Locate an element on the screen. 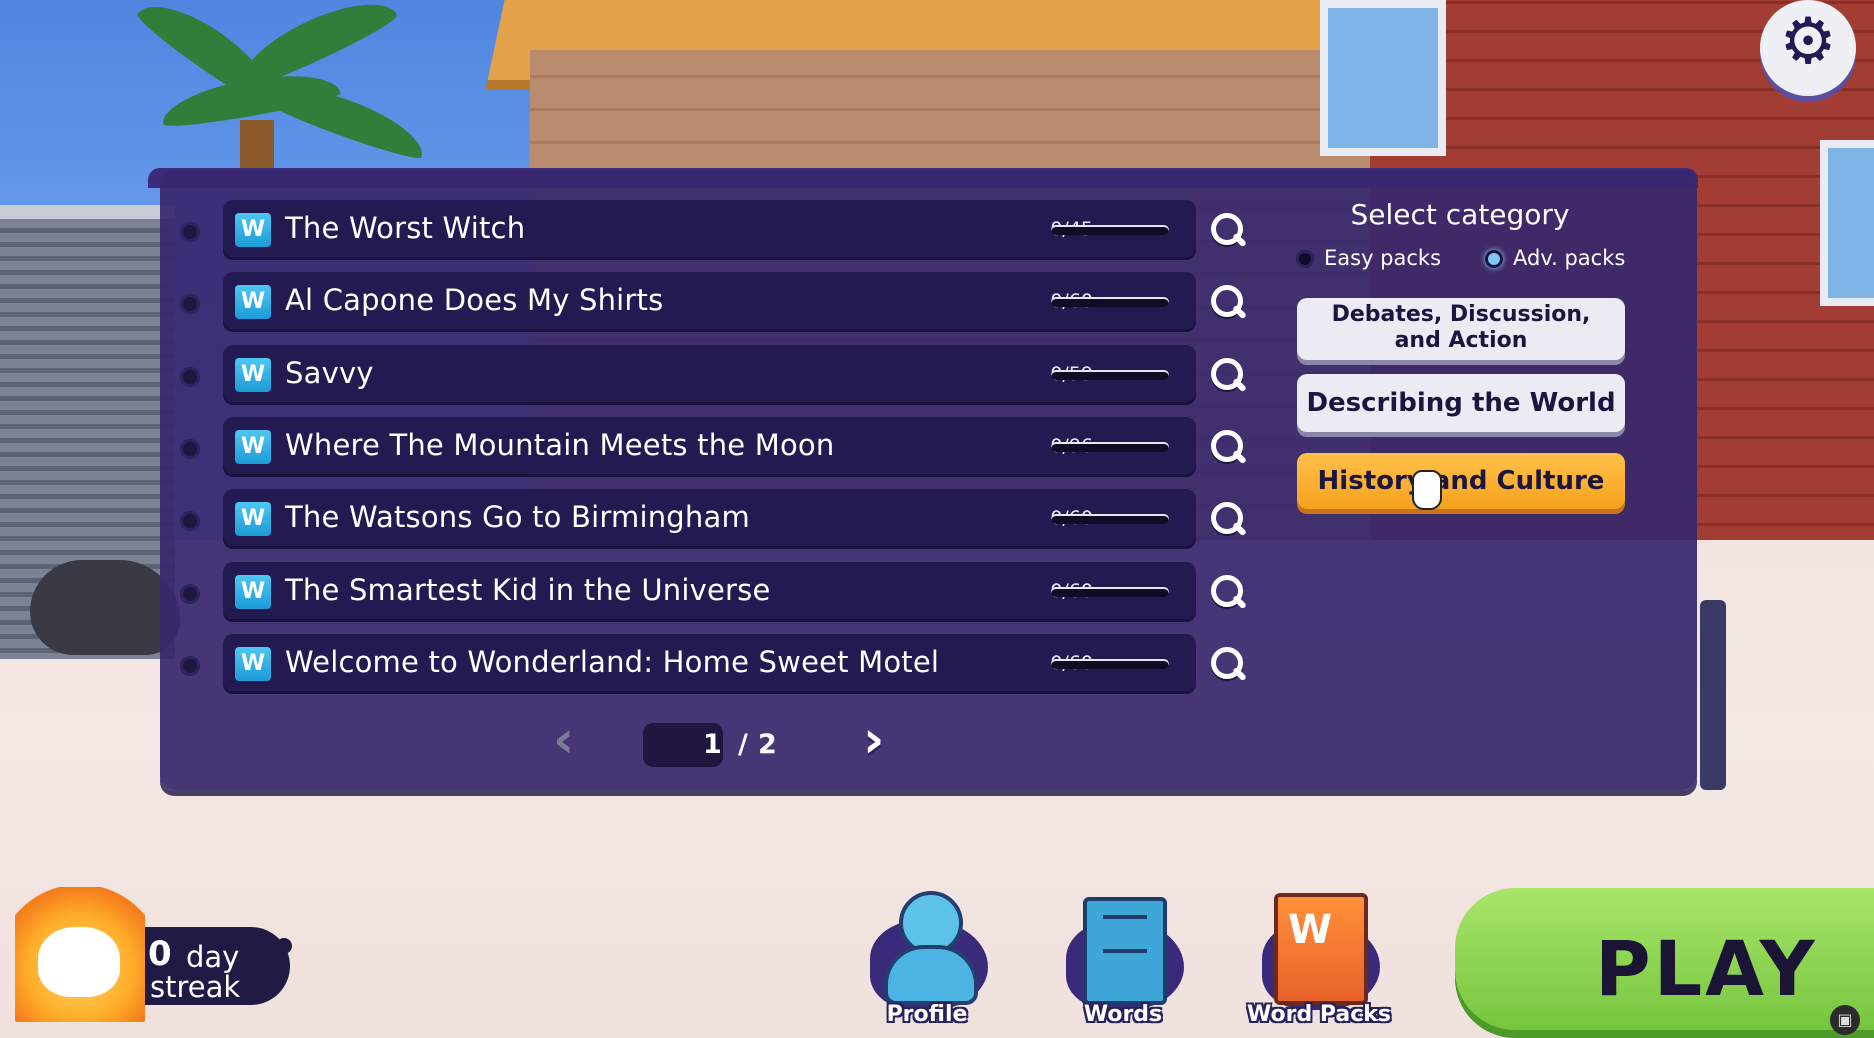 This screenshot has width=1874, height=1038. pack-row: WThe Worst Witch0/45 is located at coordinates (790, 231).